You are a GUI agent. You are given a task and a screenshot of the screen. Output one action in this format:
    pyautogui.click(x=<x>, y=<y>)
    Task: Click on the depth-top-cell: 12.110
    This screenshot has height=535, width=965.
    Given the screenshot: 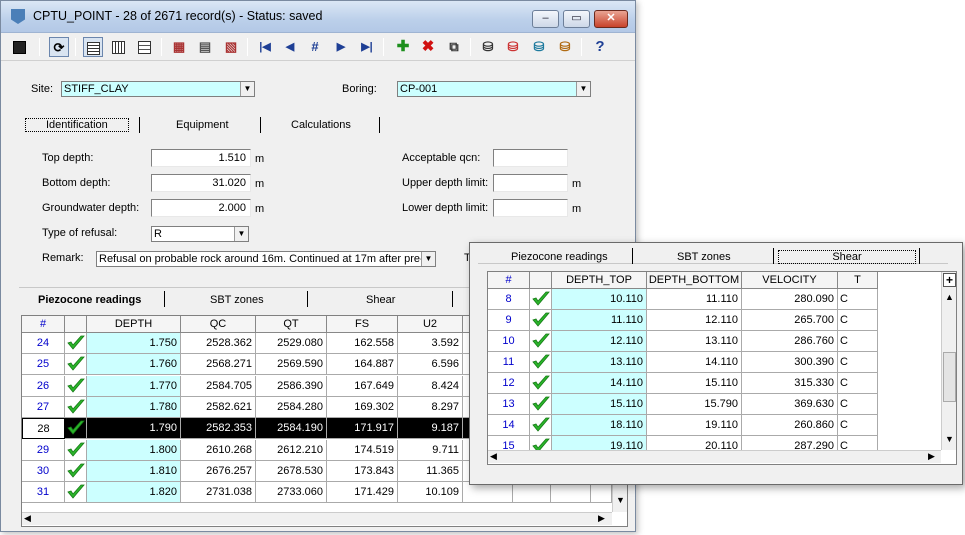 What is the action you would take?
    pyautogui.click(x=599, y=341)
    